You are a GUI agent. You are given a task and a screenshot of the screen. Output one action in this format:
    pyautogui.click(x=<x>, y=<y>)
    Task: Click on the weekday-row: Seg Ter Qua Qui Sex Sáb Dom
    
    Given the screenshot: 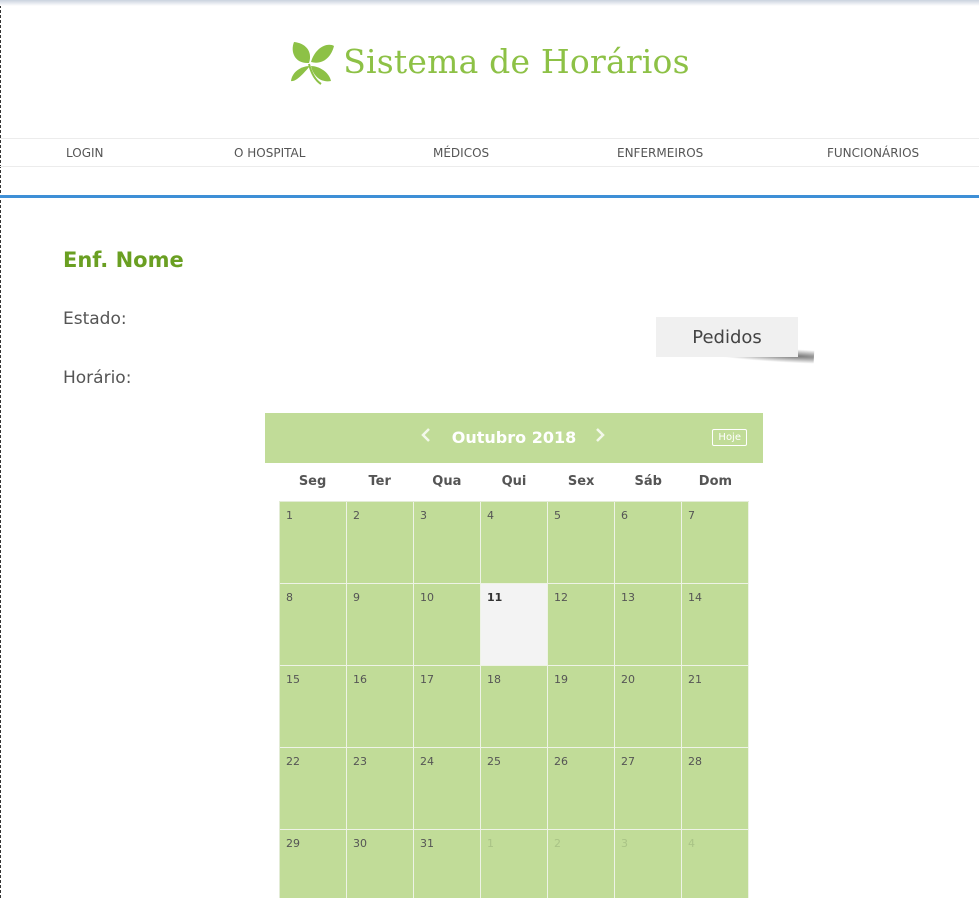 What is the action you would take?
    pyautogui.click(x=514, y=482)
    